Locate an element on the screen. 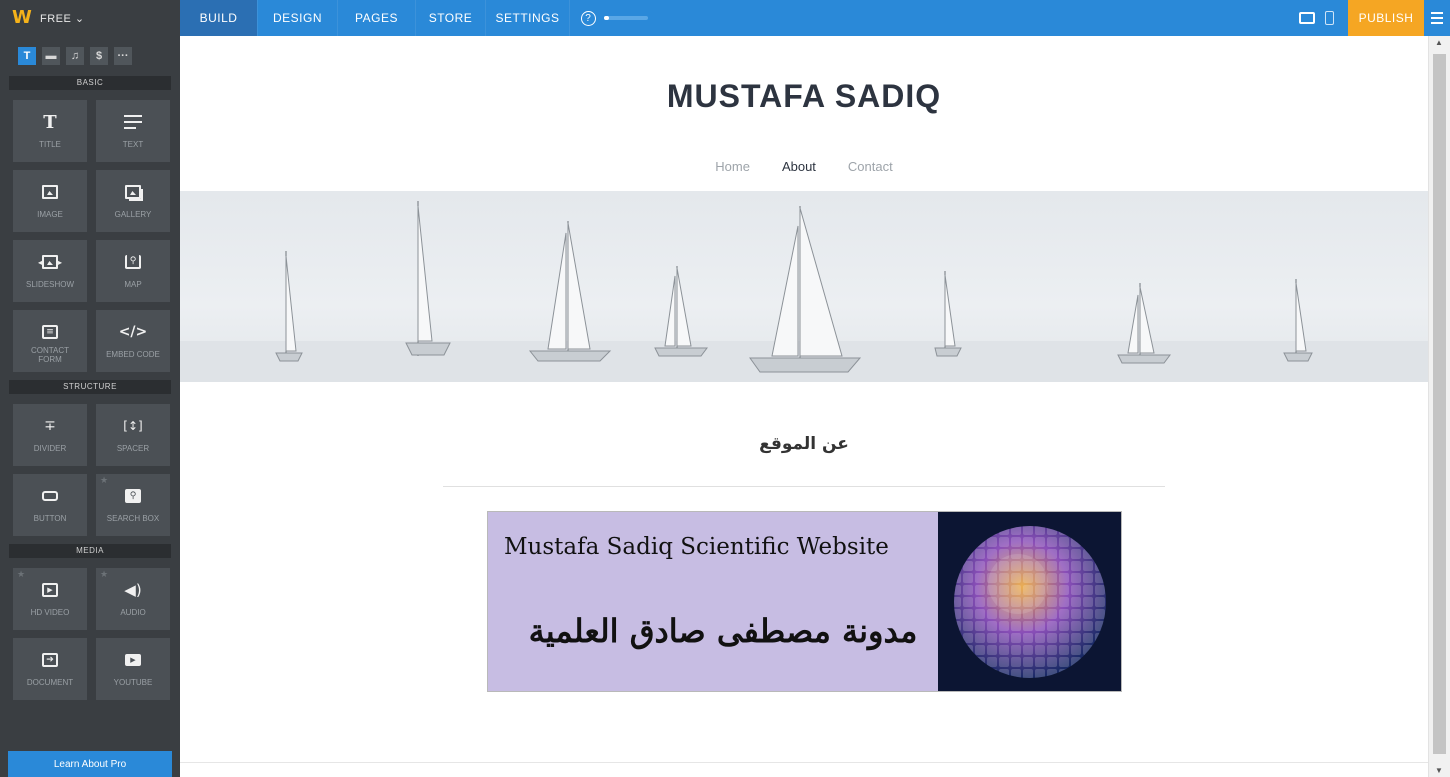 The image size is (1450, 777). tab-store: STORE is located at coordinates (451, 18).